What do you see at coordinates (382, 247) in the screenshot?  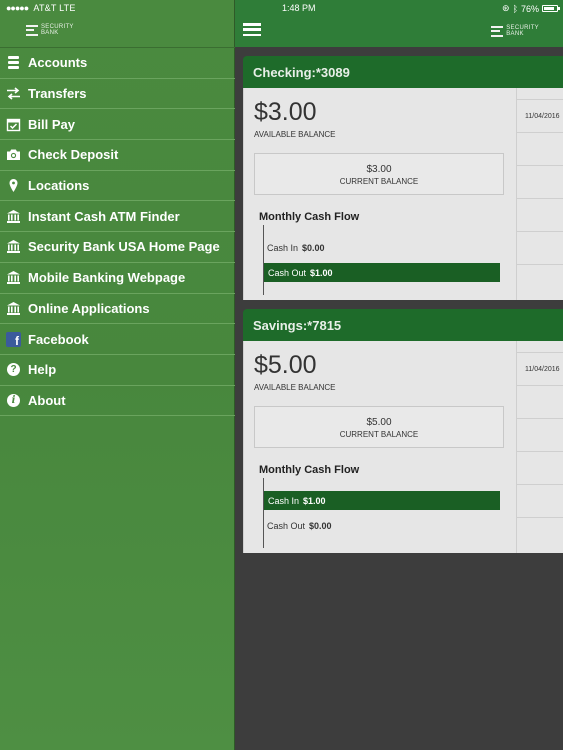 I see `cash-in-bar: Cash In $0.00` at bounding box center [382, 247].